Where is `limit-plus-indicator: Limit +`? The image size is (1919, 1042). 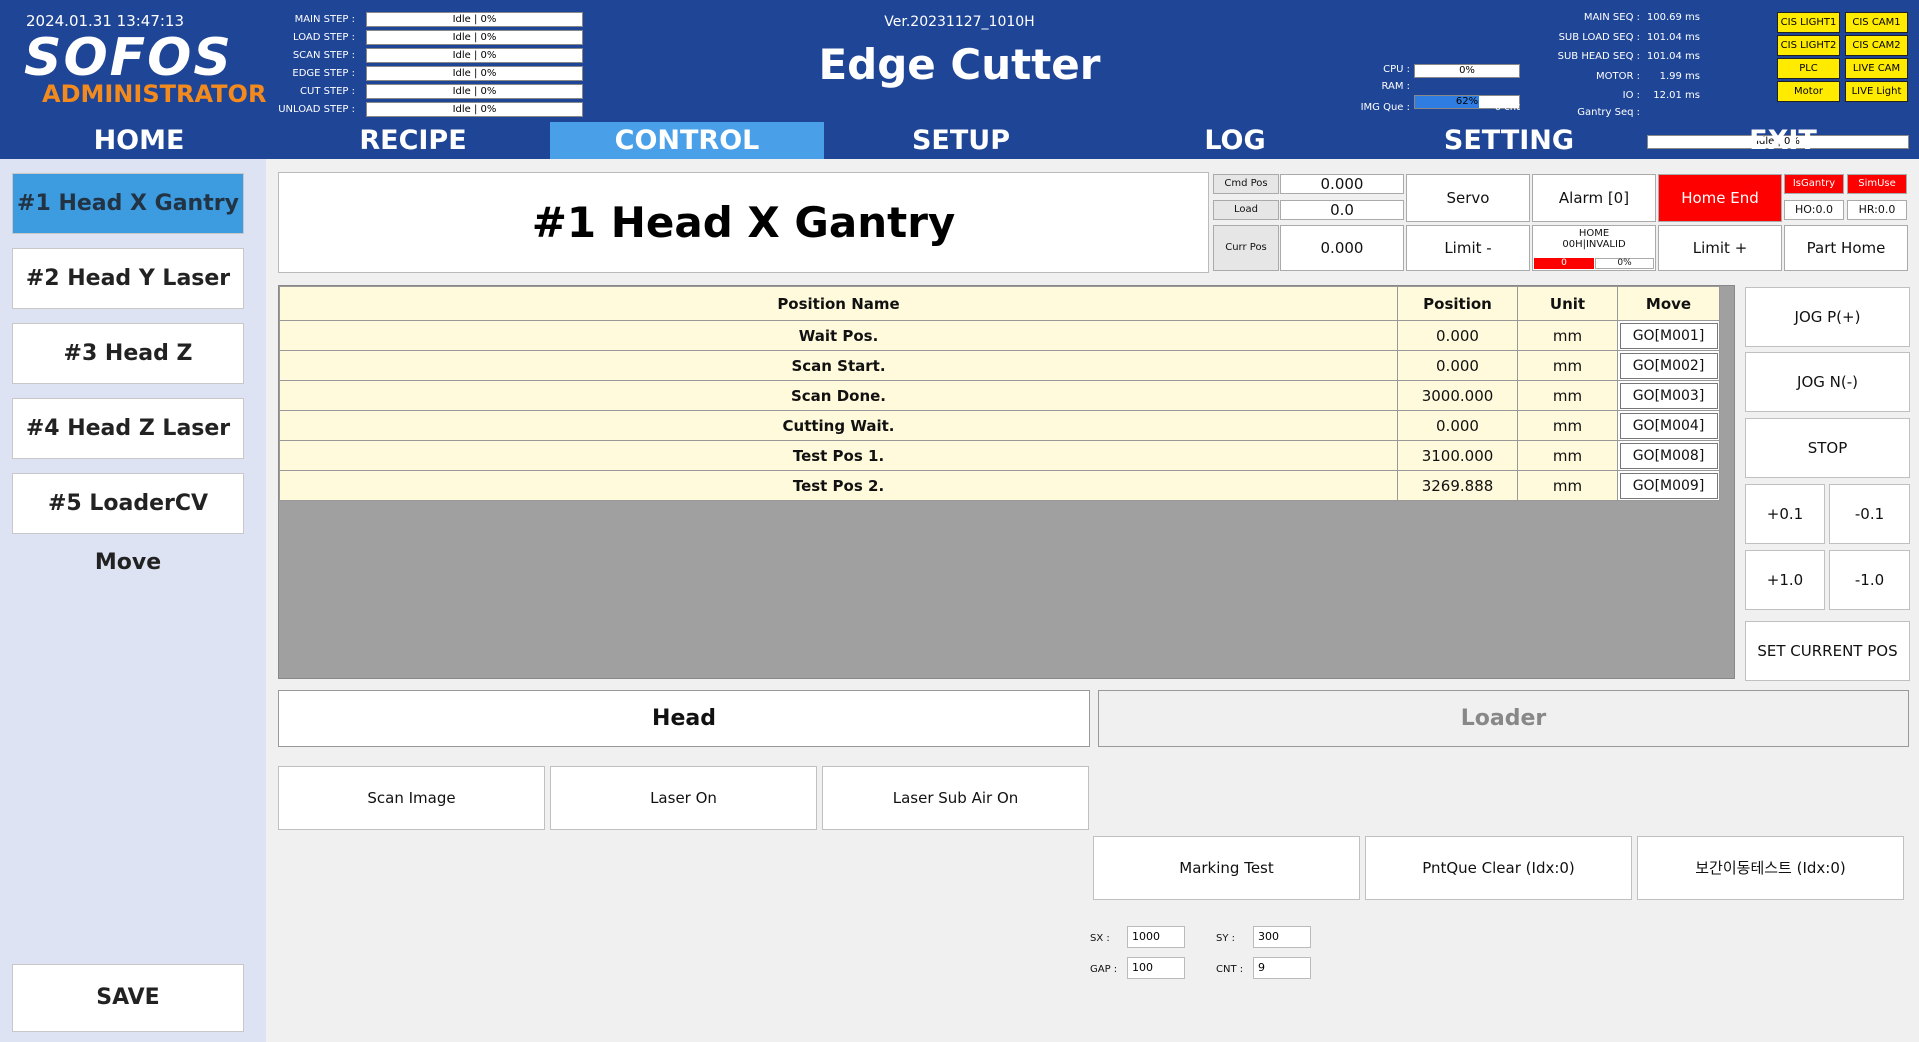 limit-plus-indicator: Limit + is located at coordinates (1720, 248).